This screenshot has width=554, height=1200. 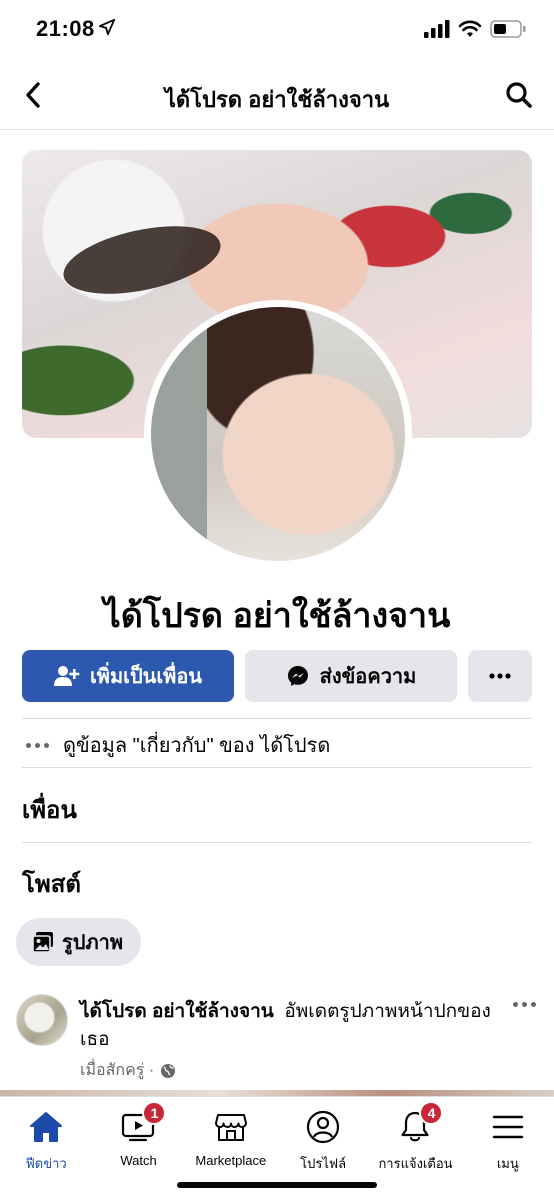 I want to click on post-time: เมื่อสักครู่ ·, so click(x=117, y=1070).